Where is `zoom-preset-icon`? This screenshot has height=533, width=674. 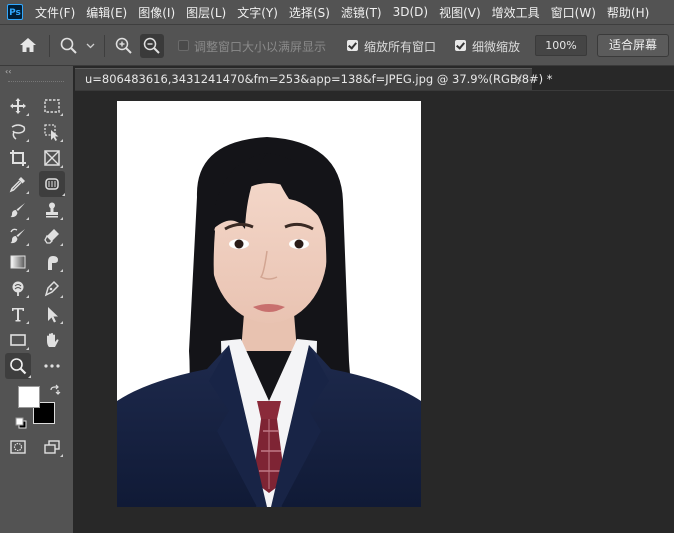 zoom-preset-icon is located at coordinates (77, 45).